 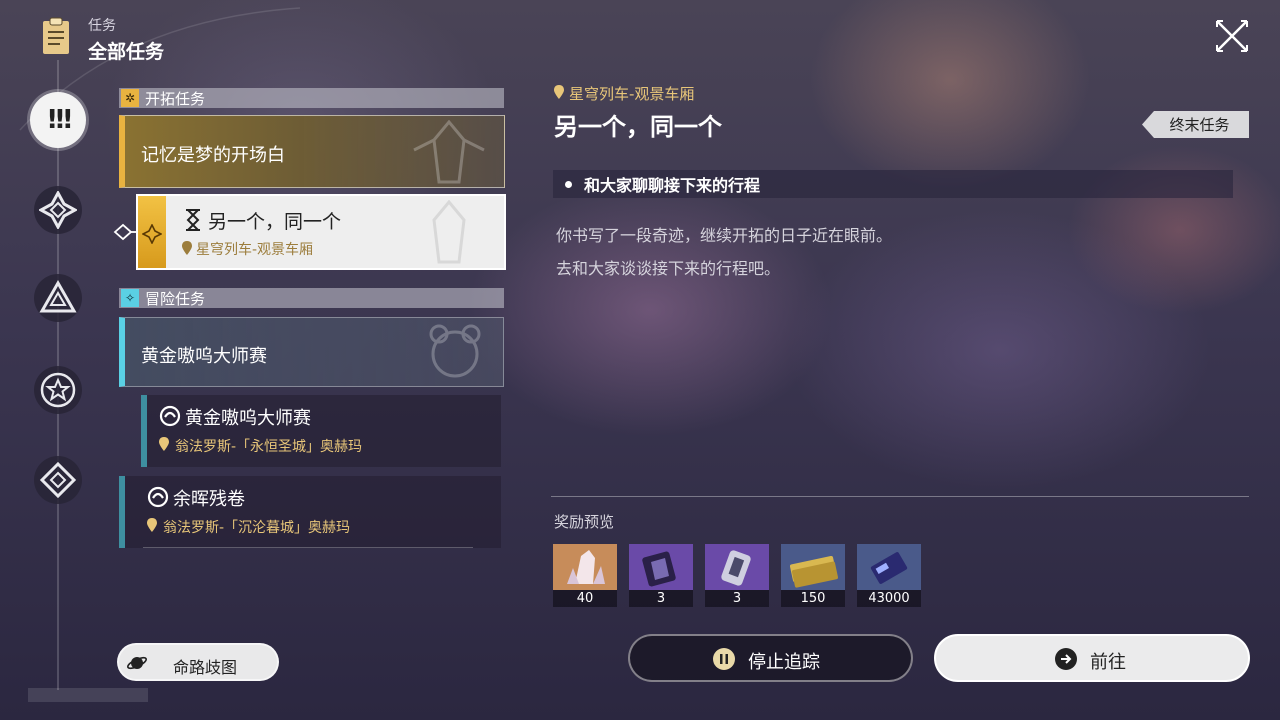 What do you see at coordinates (724, 659) in the screenshot?
I see `pause-icon` at bounding box center [724, 659].